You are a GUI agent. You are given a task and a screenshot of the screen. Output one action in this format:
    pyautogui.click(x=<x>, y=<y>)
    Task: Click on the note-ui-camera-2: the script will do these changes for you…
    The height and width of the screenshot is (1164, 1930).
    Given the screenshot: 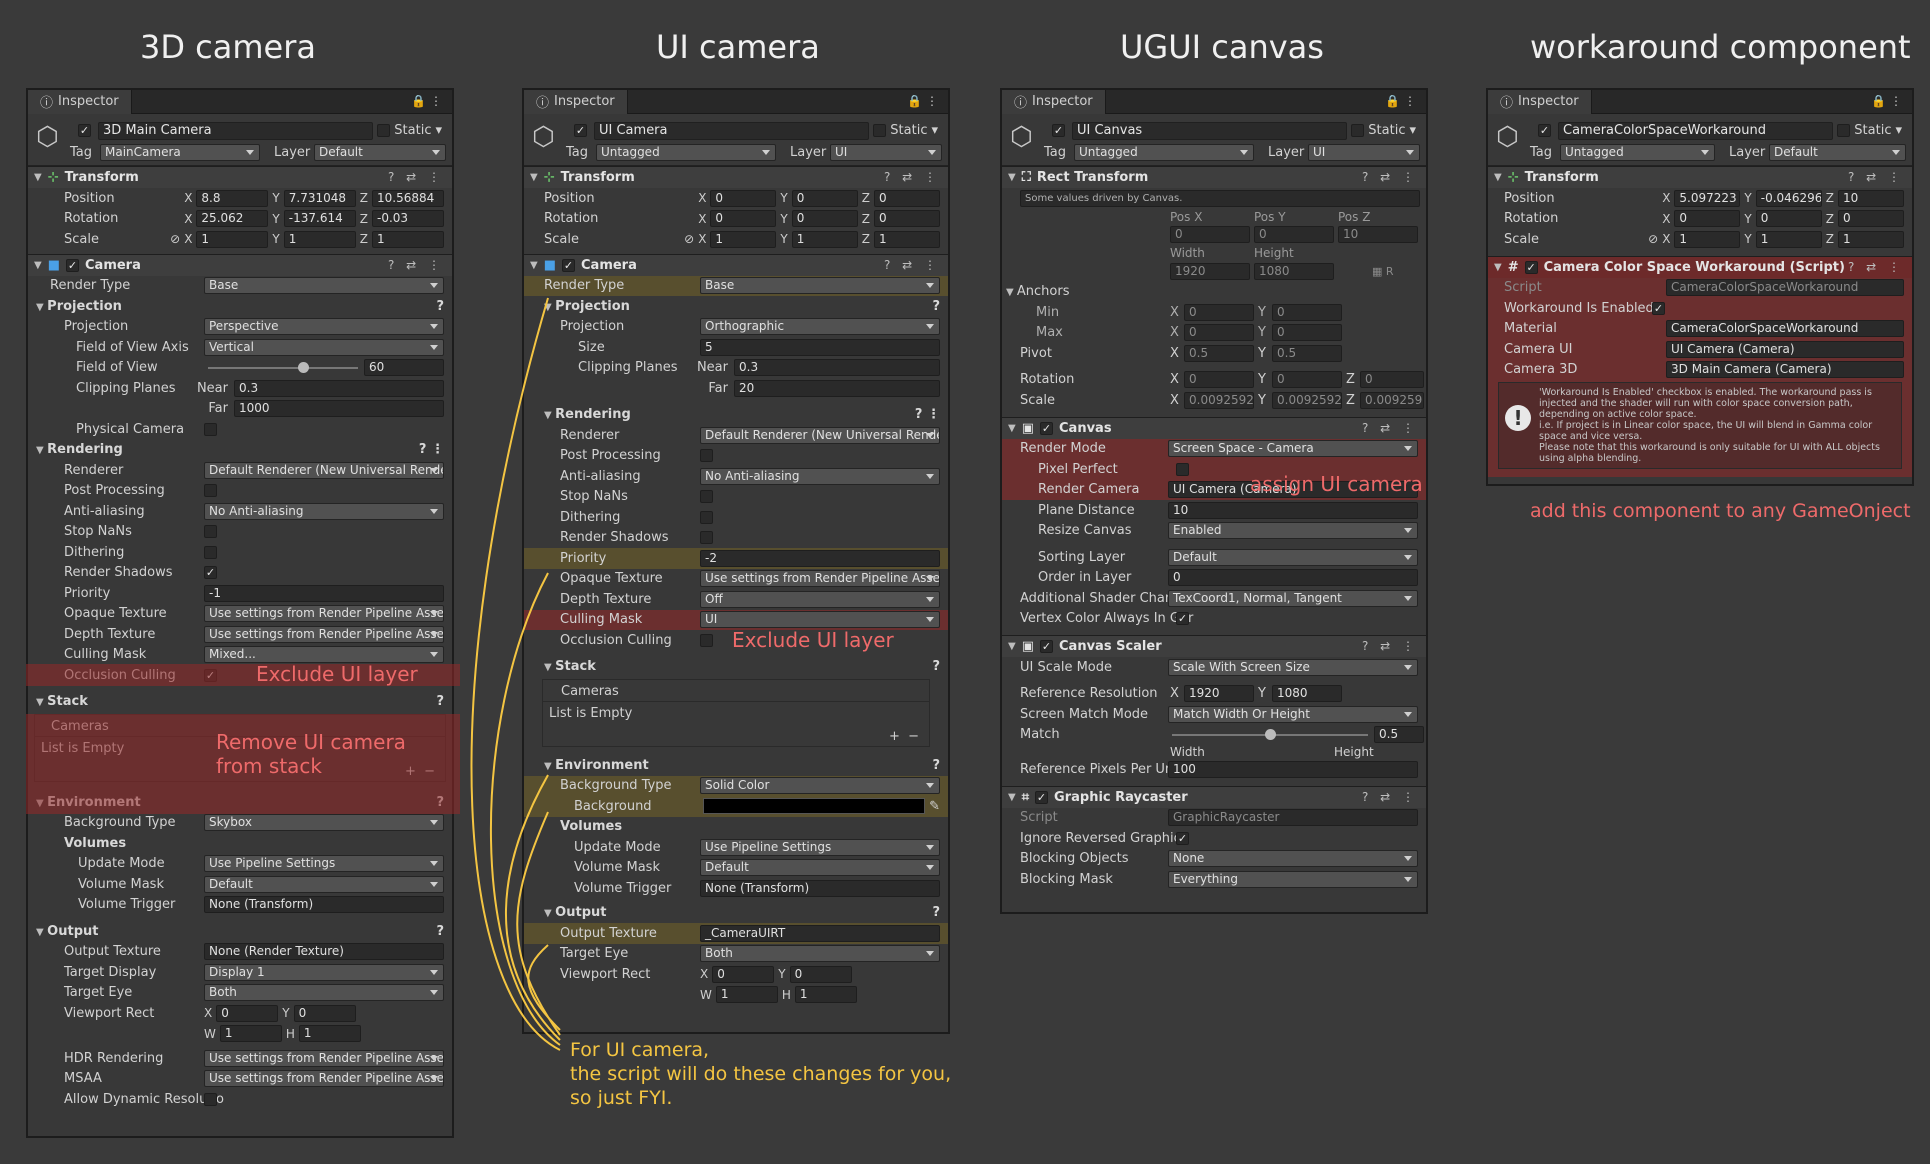 What is the action you would take?
    pyautogui.click(x=761, y=1074)
    